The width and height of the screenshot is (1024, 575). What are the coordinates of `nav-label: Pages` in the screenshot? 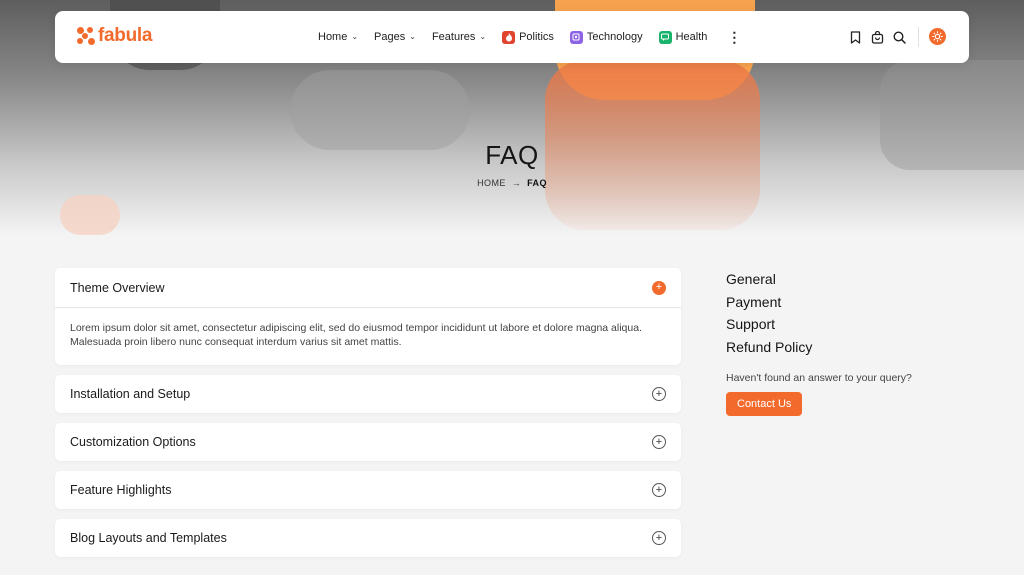 It's located at (390, 37).